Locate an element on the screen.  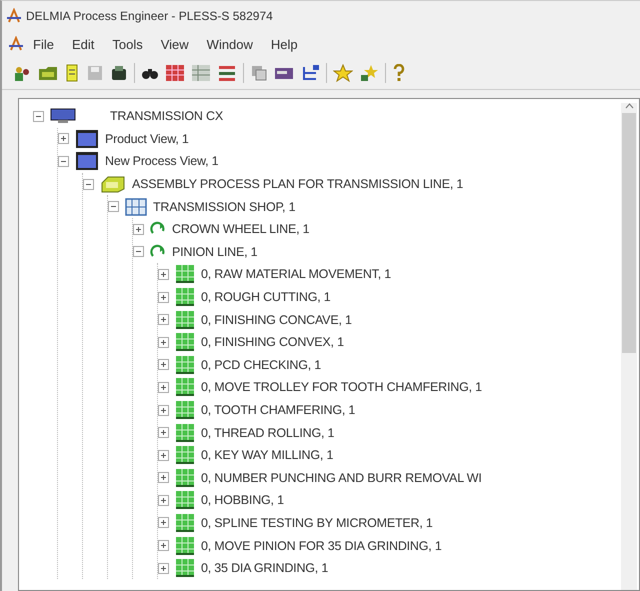
tree-item-label: 0, SPLINE TESTING BY MICROMETER, 1 is located at coordinates (317, 523).